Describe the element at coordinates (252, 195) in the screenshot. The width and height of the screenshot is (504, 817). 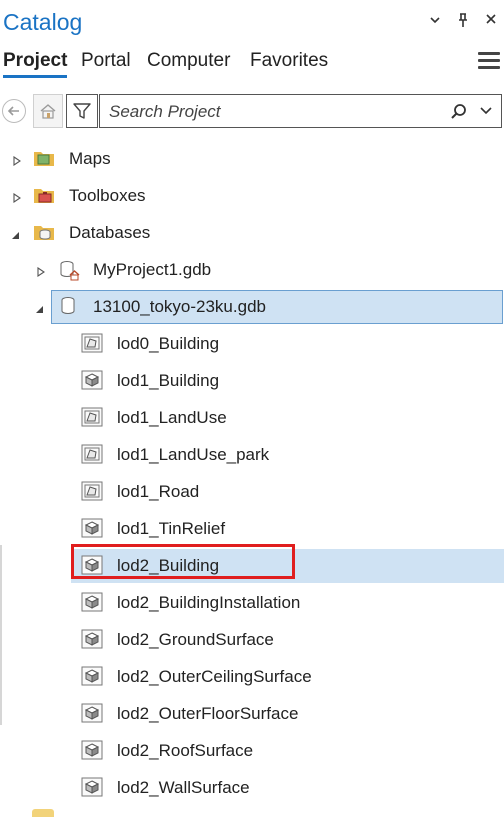
I see `tree-item-toolboxes: Toolboxes` at that location.